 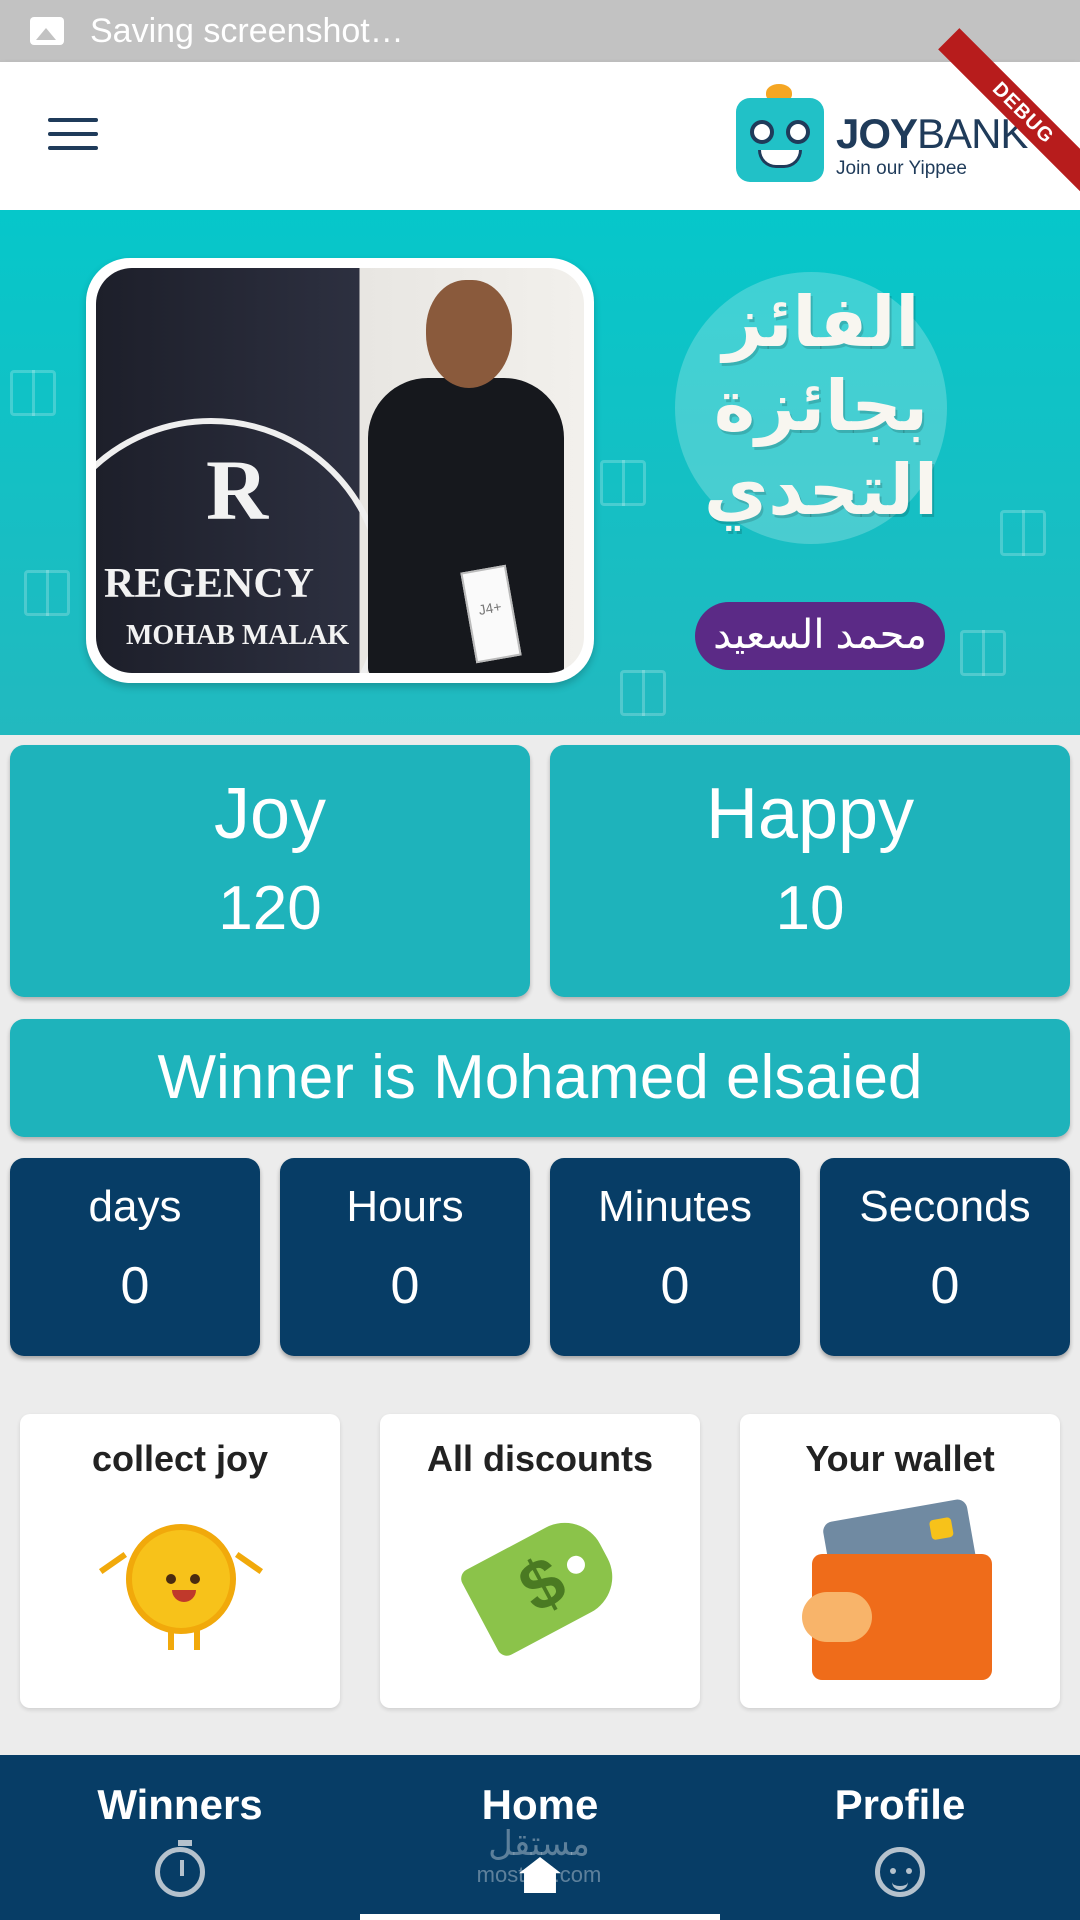 What do you see at coordinates (180, 1804) in the screenshot?
I see `nav-label: Winners` at bounding box center [180, 1804].